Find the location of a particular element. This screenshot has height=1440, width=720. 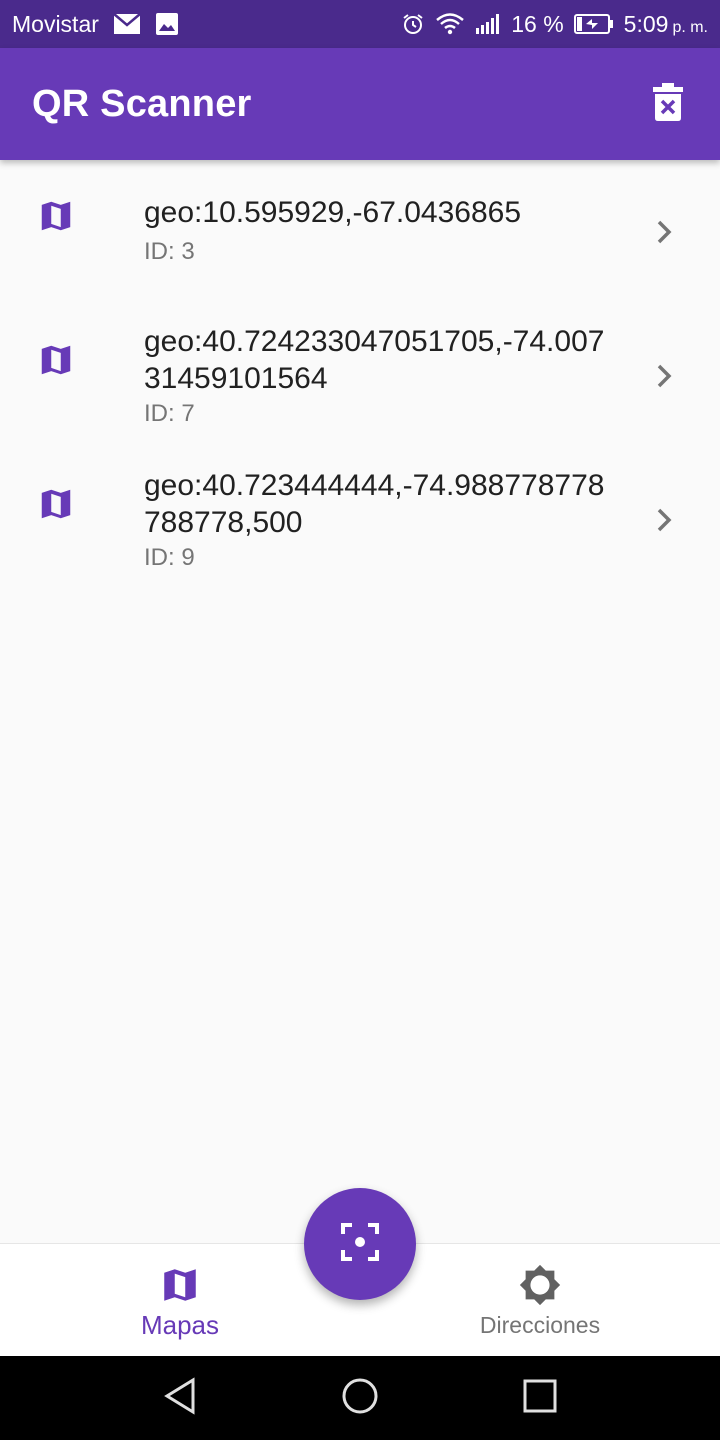

recents-button is located at coordinates (540, 1398).